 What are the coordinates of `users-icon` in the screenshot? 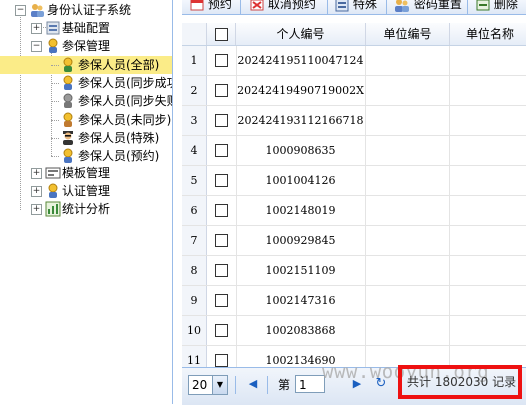 It's located at (402, 6).